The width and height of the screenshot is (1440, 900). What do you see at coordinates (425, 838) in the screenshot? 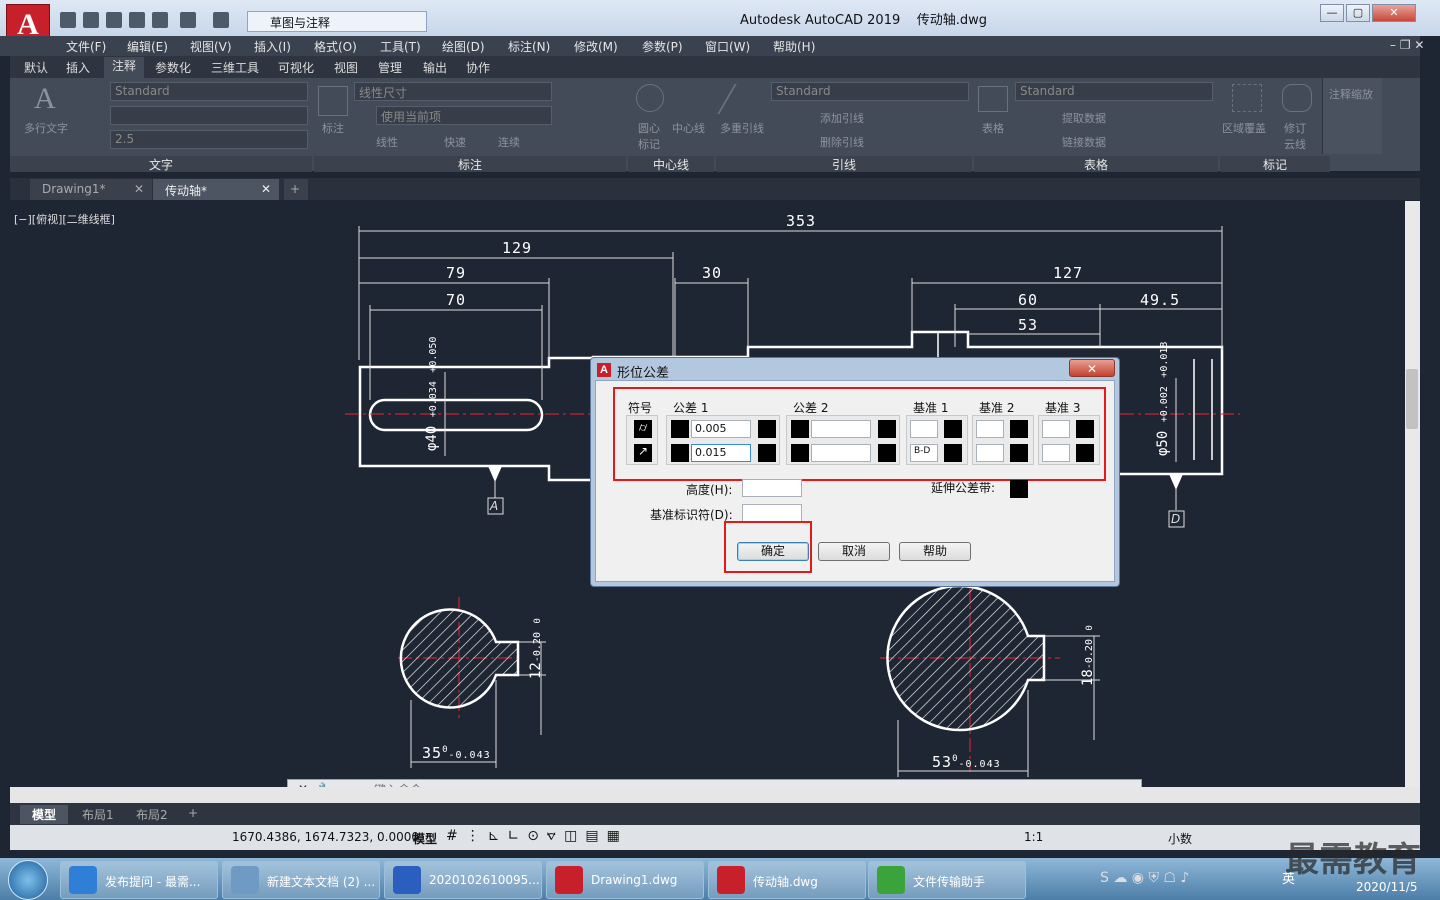
I see `model-space-button: 模型` at bounding box center [425, 838].